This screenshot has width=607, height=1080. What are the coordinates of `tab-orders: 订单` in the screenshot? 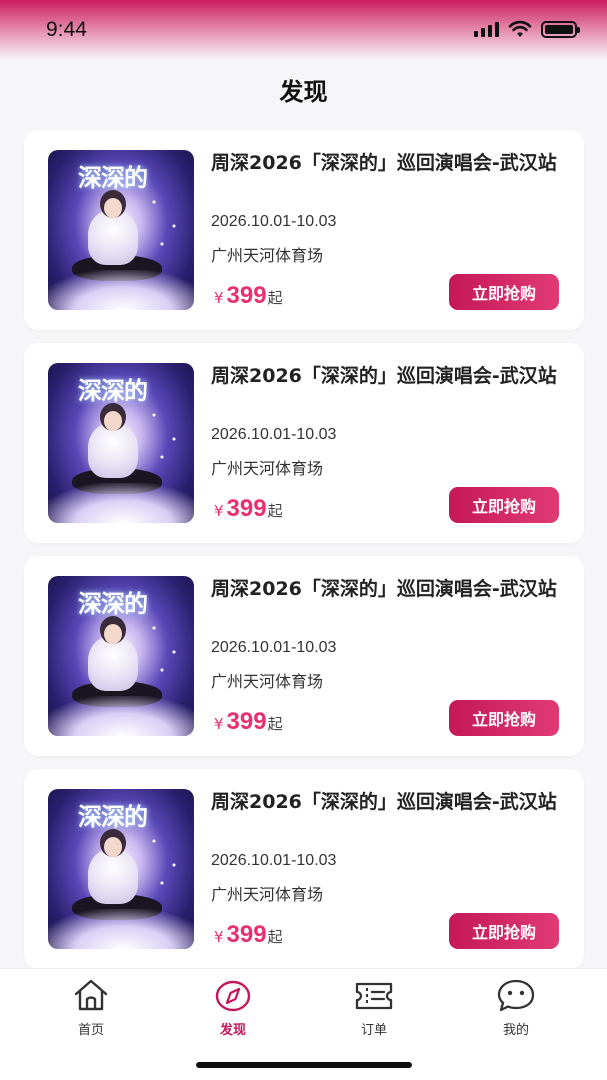 It's located at (374, 1007).